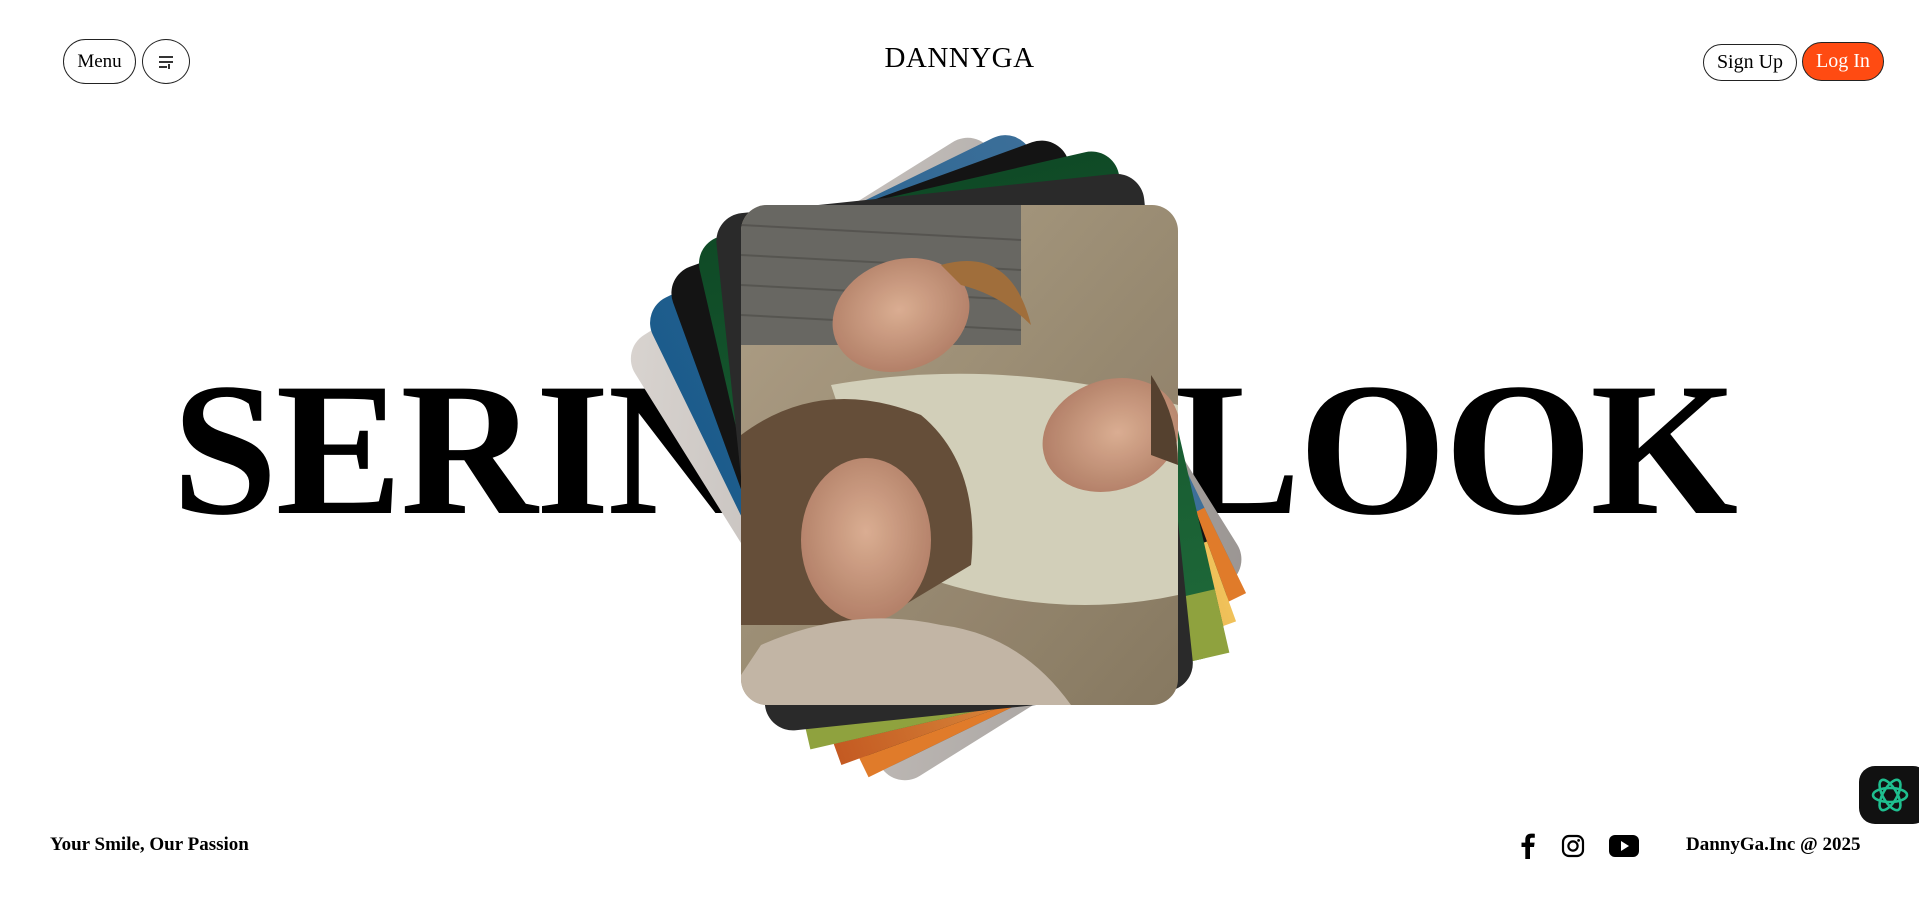  I want to click on copyright-text: DannyGa.Inc @ 2025, so click(1773, 844).